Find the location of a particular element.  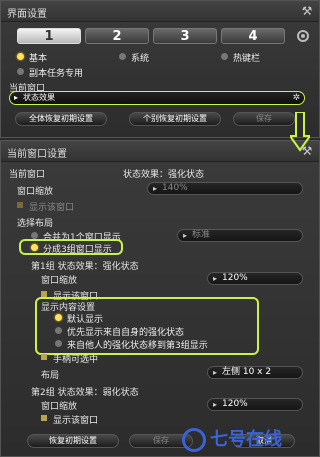

layout2-label: 布局 is located at coordinates (50, 376).